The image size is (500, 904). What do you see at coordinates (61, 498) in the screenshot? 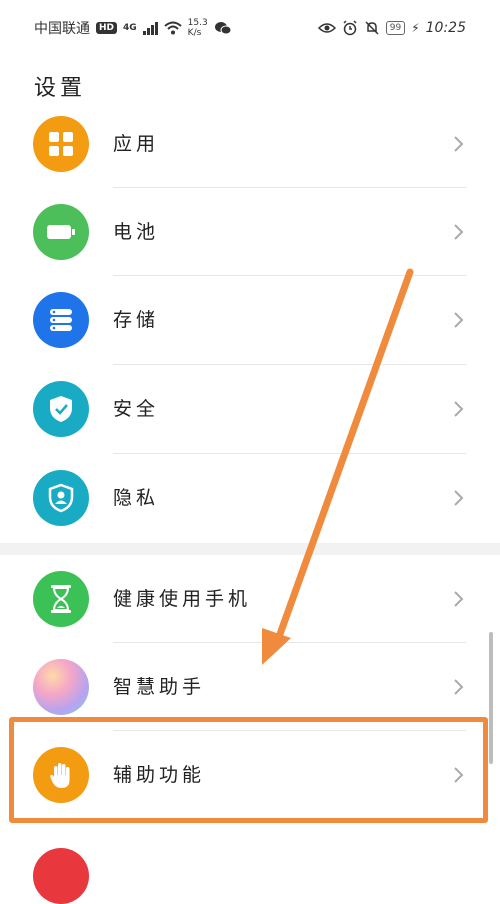
I see `privacy-icon` at bounding box center [61, 498].